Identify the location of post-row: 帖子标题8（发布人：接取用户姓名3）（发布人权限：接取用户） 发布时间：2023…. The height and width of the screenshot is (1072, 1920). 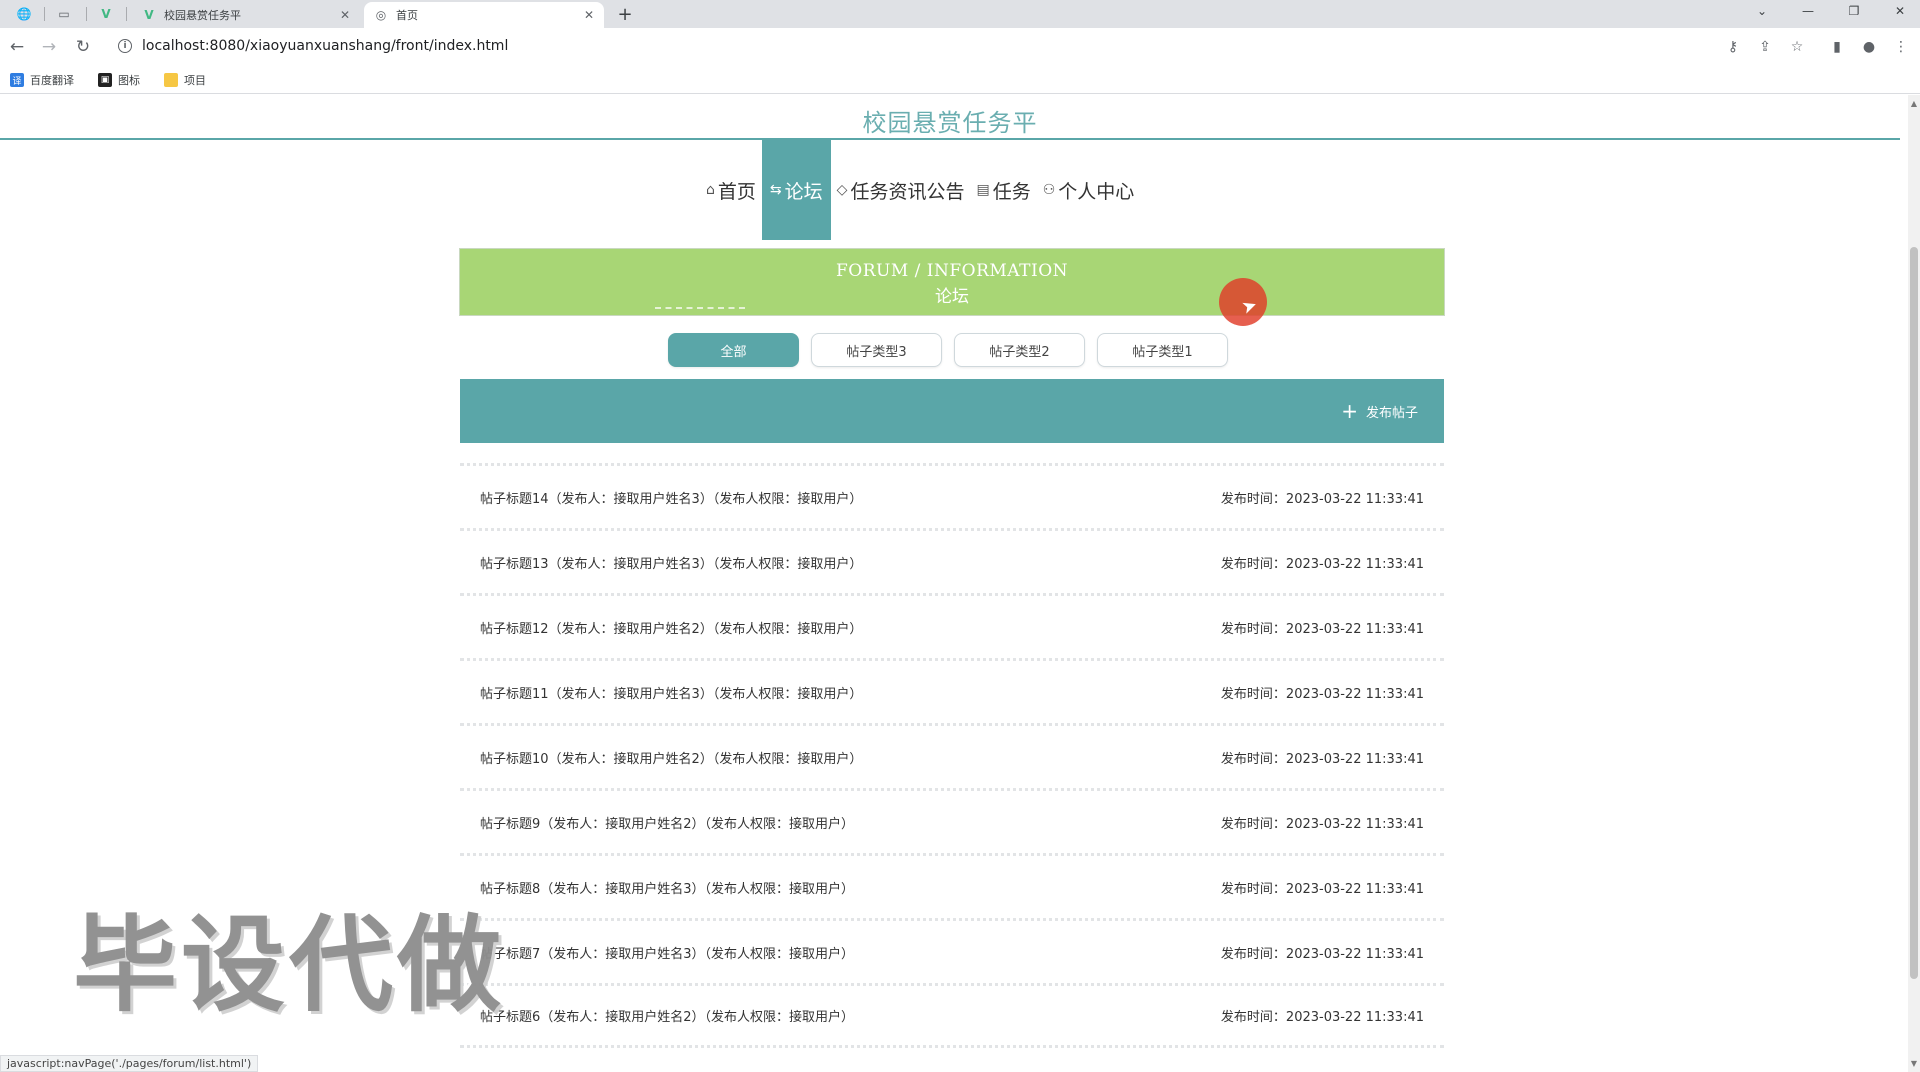
(952, 885).